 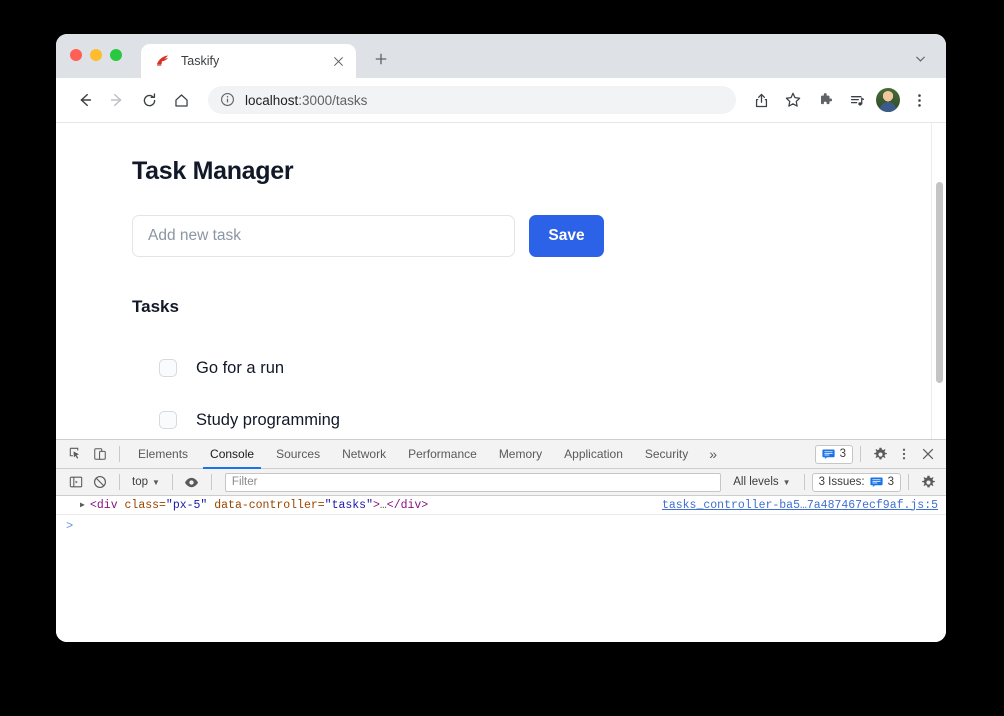 What do you see at coordinates (552, 416) in the screenshot?
I see `task-list-item: Study programming` at bounding box center [552, 416].